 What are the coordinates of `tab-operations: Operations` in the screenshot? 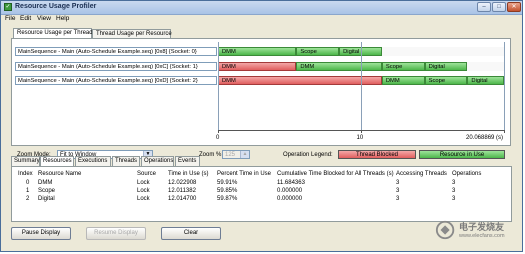 It's located at (157, 161).